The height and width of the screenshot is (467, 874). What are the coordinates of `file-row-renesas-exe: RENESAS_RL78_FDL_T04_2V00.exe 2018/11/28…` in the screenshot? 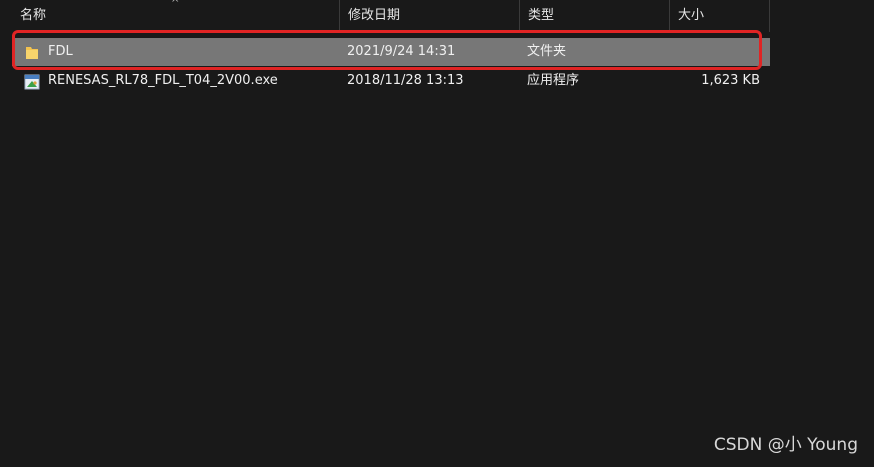 It's located at (391, 81).